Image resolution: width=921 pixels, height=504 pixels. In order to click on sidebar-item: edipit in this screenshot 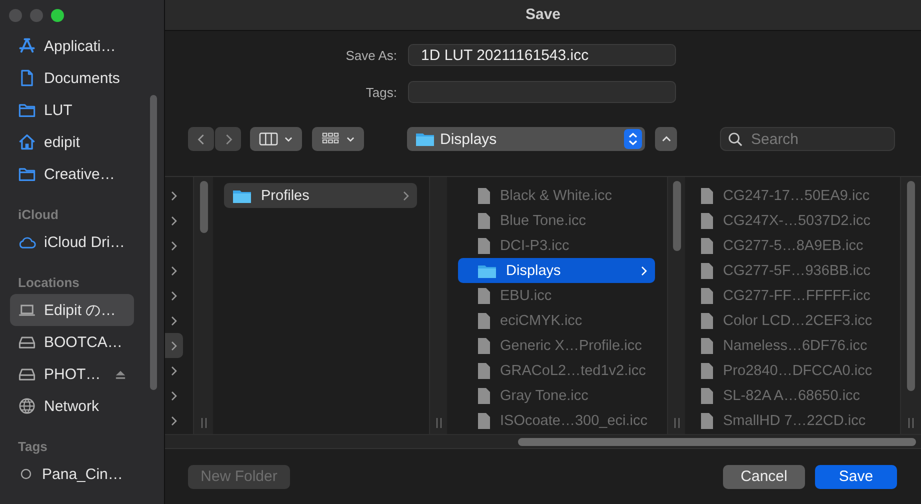, I will do `click(72, 142)`.